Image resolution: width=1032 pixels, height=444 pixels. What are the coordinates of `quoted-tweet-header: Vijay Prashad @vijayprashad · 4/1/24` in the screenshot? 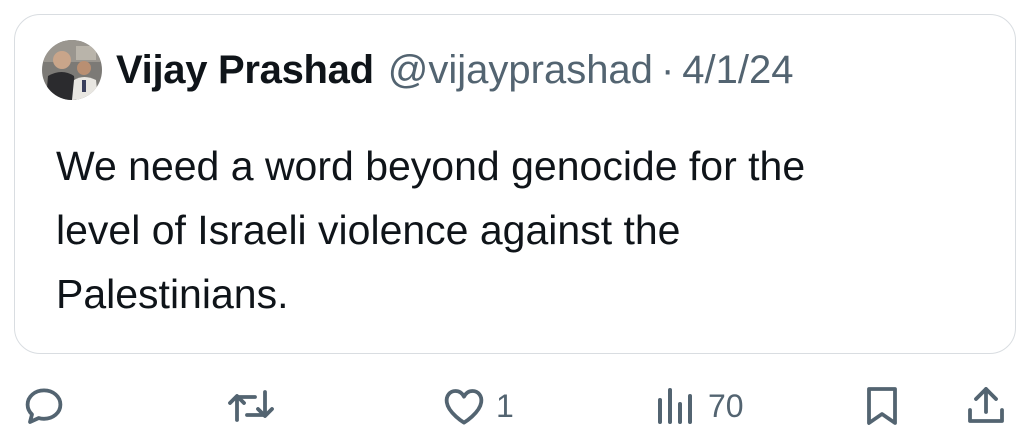 It's located at (417, 70).